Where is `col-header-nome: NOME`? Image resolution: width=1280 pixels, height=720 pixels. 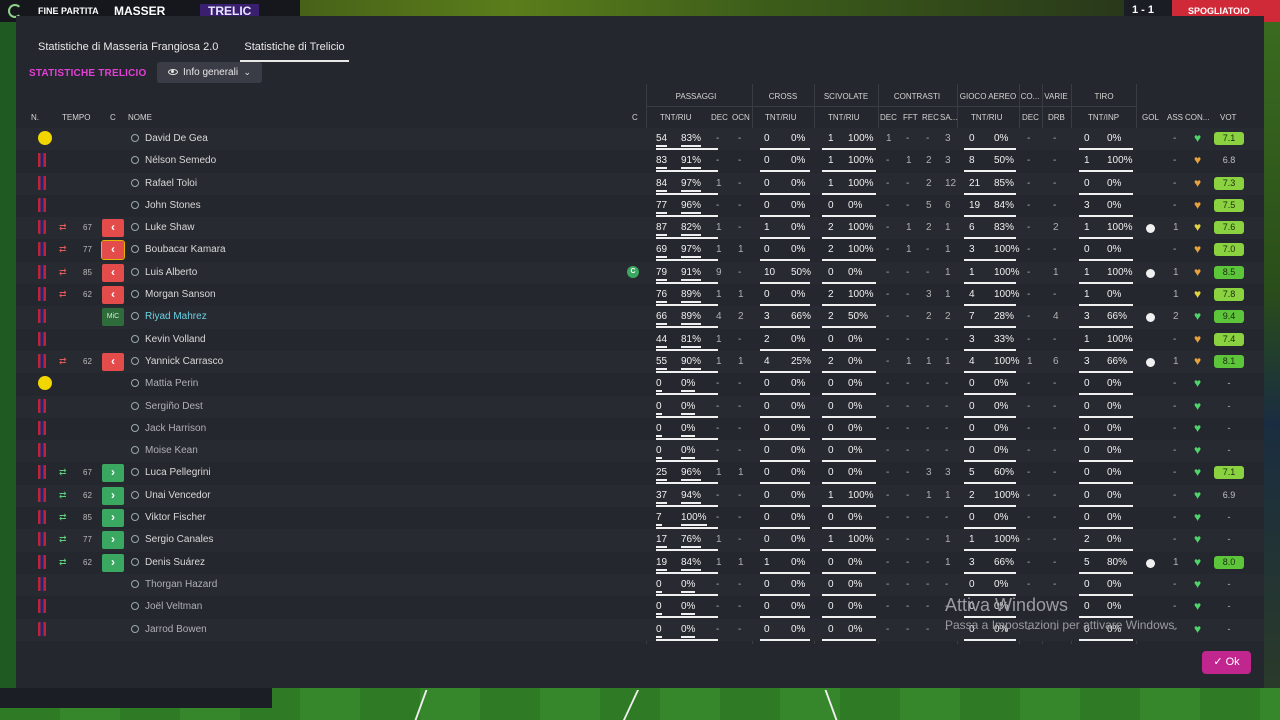
col-header-nome: NOME is located at coordinates (140, 117).